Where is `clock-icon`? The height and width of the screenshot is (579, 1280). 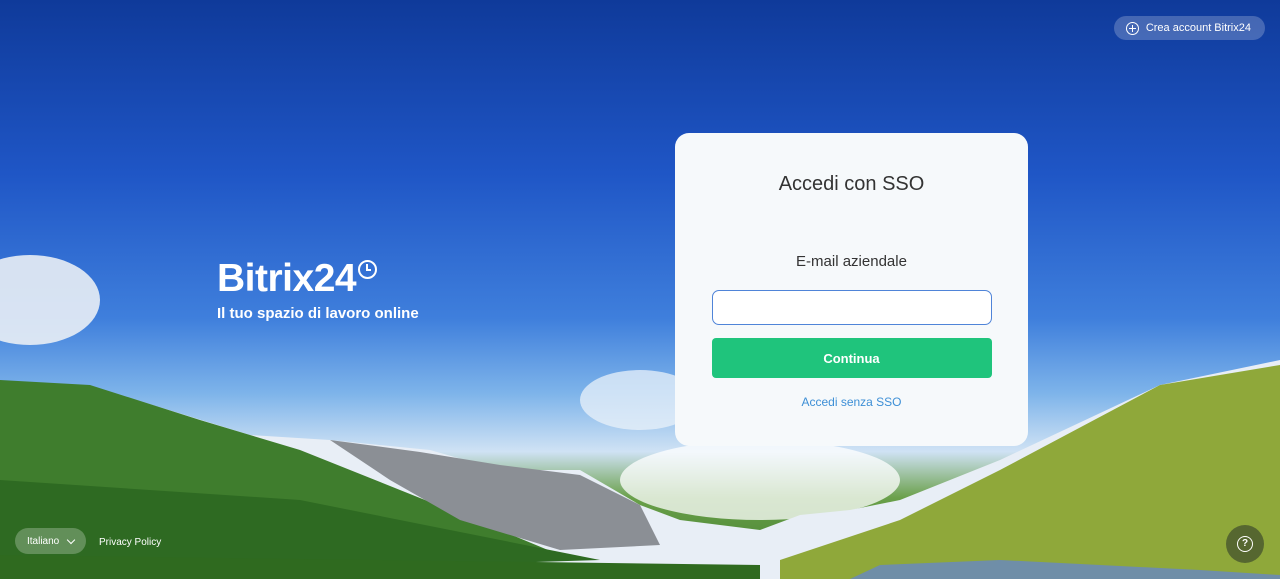 clock-icon is located at coordinates (368, 269).